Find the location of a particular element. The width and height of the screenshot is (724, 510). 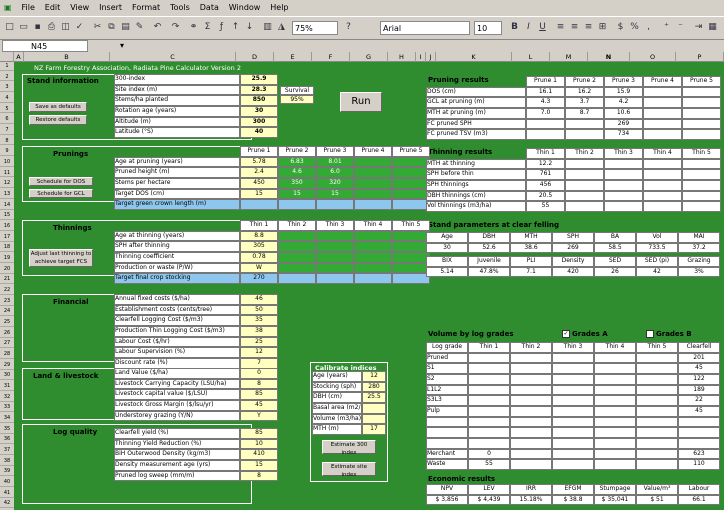

align-right-icon: ≡ is located at coordinates (588, 27).